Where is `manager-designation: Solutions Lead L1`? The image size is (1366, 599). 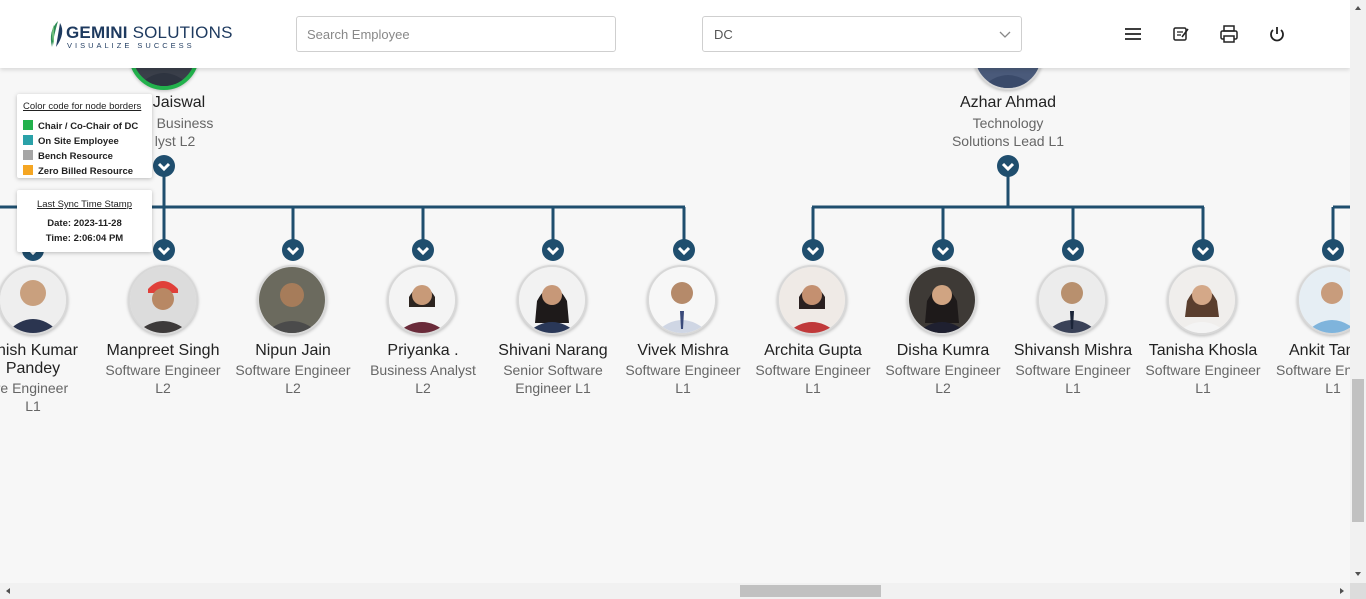 manager-designation: Solutions Lead L1 is located at coordinates (1008, 141).